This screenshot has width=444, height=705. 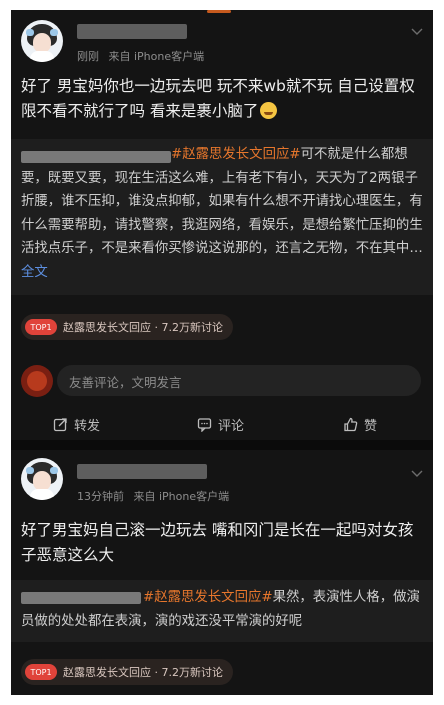 What do you see at coordinates (269, 110) in the screenshot?
I see `laugh-emoji-icon` at bounding box center [269, 110].